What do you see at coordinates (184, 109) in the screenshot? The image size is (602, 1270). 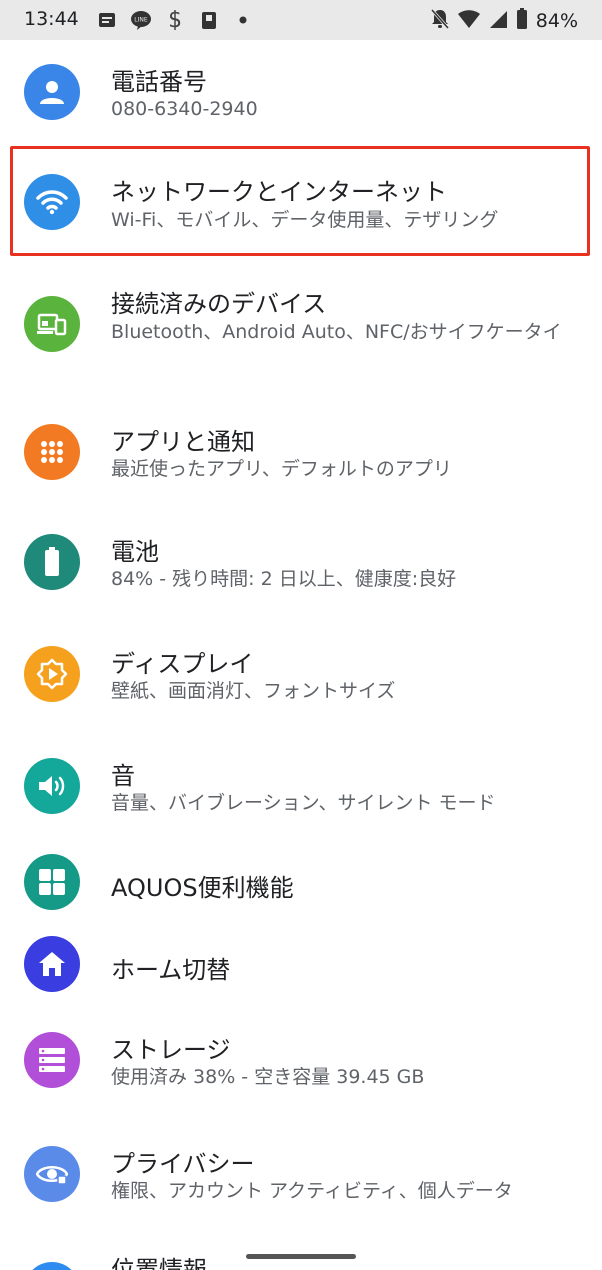 I see `setting-summary: 080-6340-2940` at bounding box center [184, 109].